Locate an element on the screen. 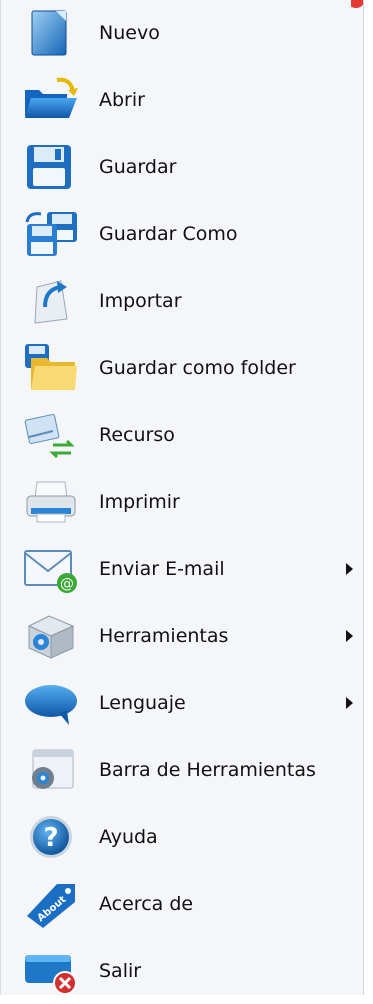 This screenshot has width=373, height=1004. menu-item-label: Importar is located at coordinates (140, 301).